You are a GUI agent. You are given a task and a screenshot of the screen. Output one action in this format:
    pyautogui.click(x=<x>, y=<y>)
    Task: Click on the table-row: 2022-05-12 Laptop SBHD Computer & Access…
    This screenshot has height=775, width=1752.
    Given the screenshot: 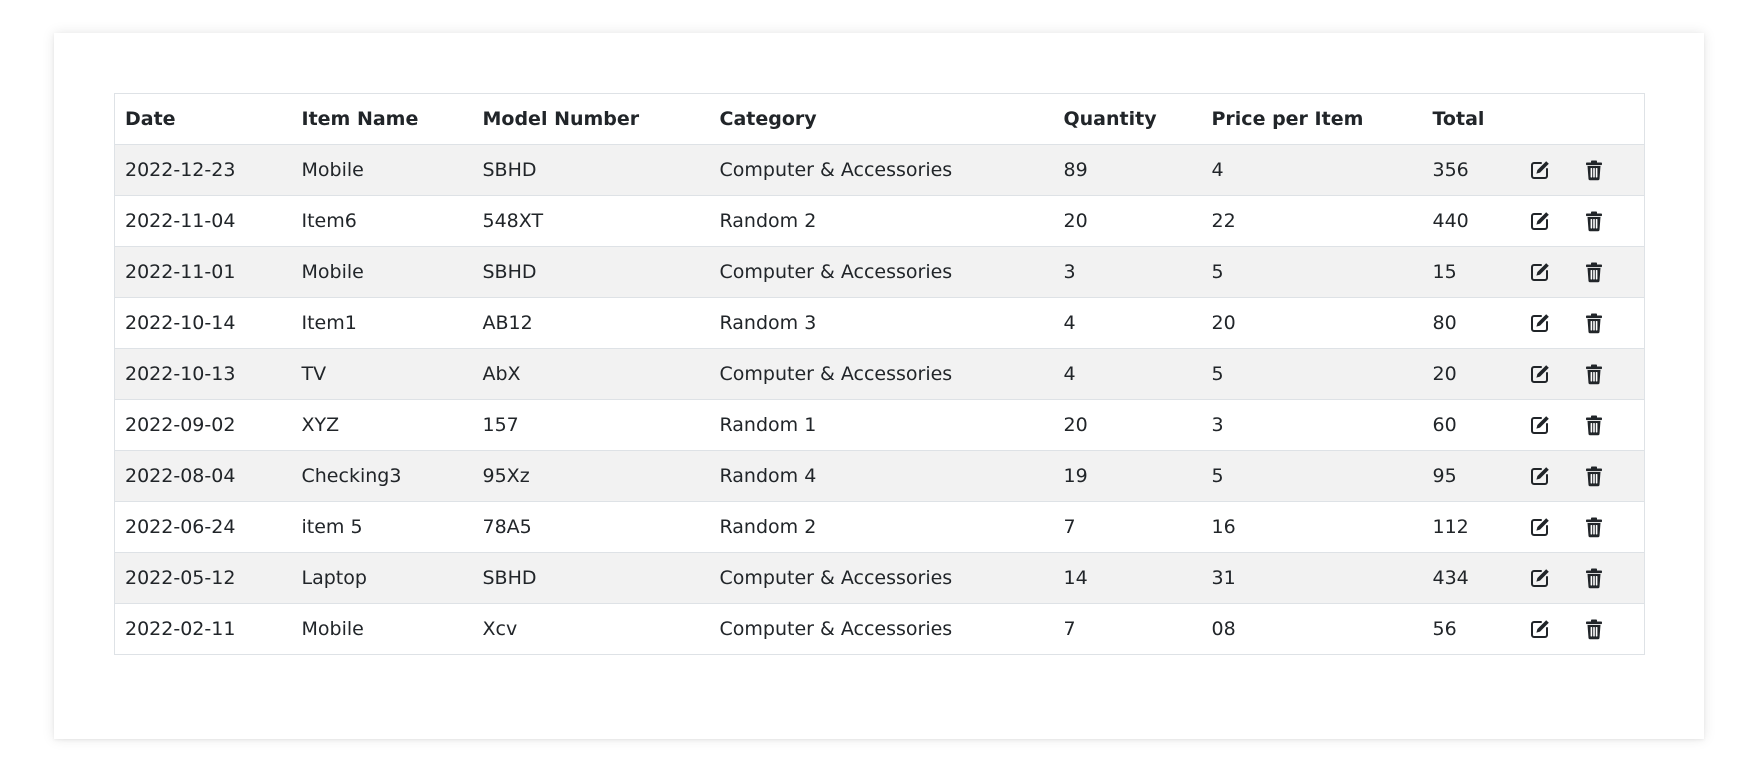 What is the action you would take?
    pyautogui.click(x=879, y=578)
    